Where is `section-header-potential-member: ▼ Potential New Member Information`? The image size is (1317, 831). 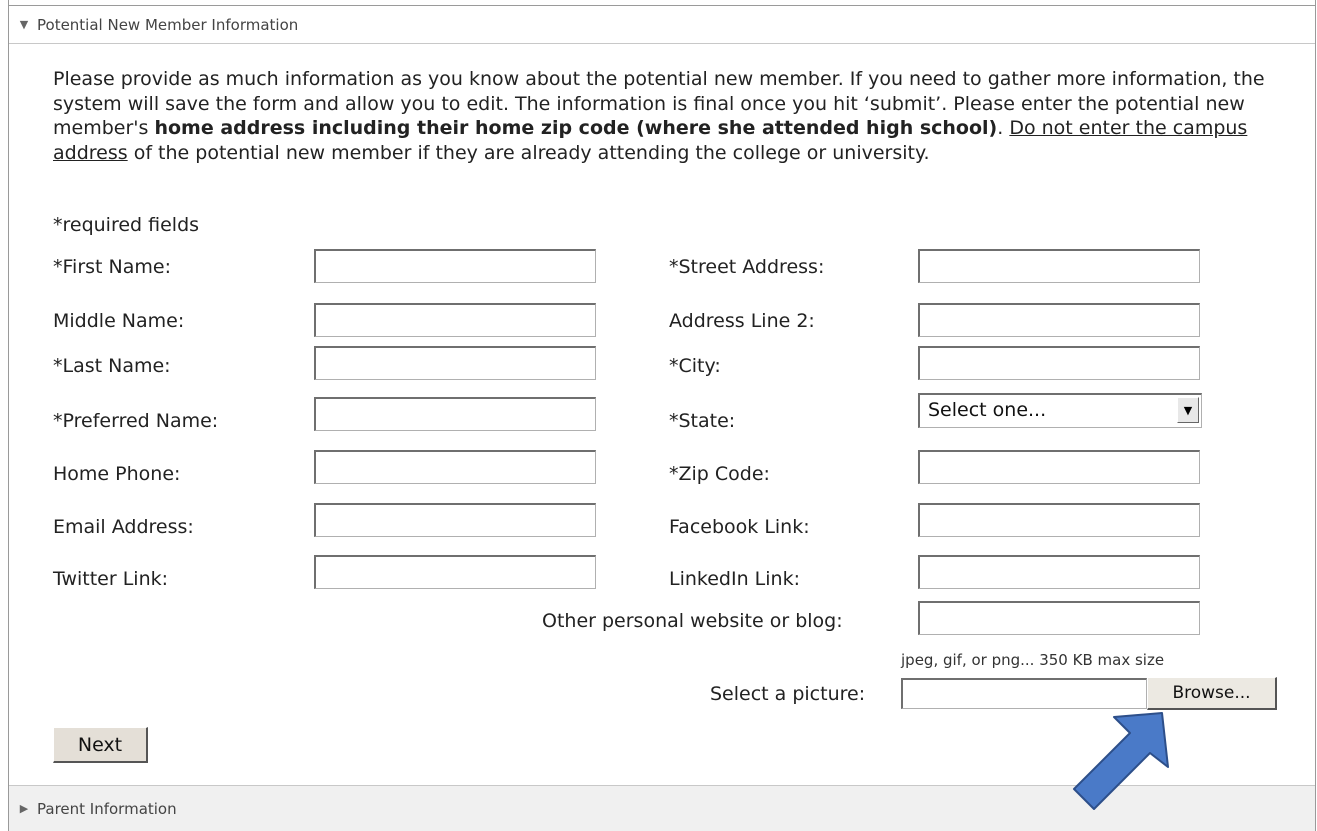 section-header-potential-member: ▼ Potential New Member Information is located at coordinates (662, 24).